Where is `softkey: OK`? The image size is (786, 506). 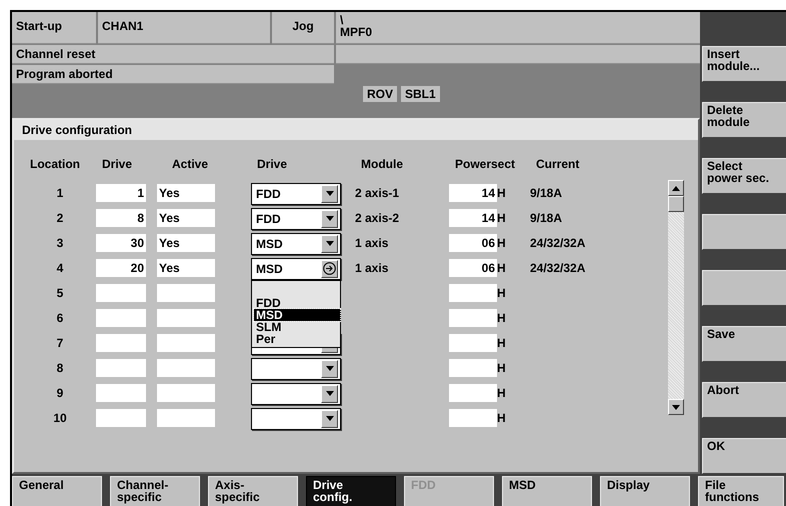 softkey: OK is located at coordinates (744, 456).